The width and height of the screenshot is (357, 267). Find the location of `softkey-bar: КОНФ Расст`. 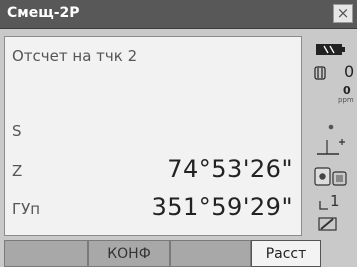

softkey-bar: КОНФ Расст is located at coordinates (180, 253).